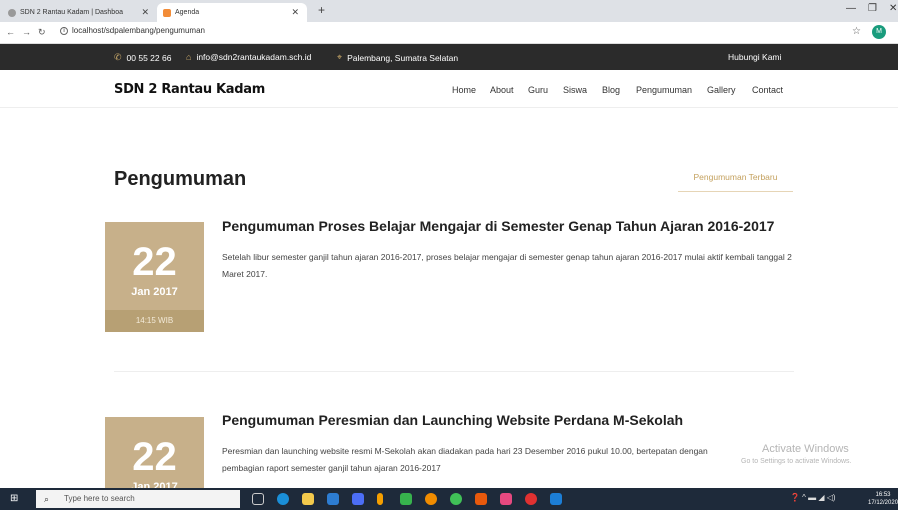  Describe the element at coordinates (481, 499) in the screenshot. I see `xampp-icon` at that location.